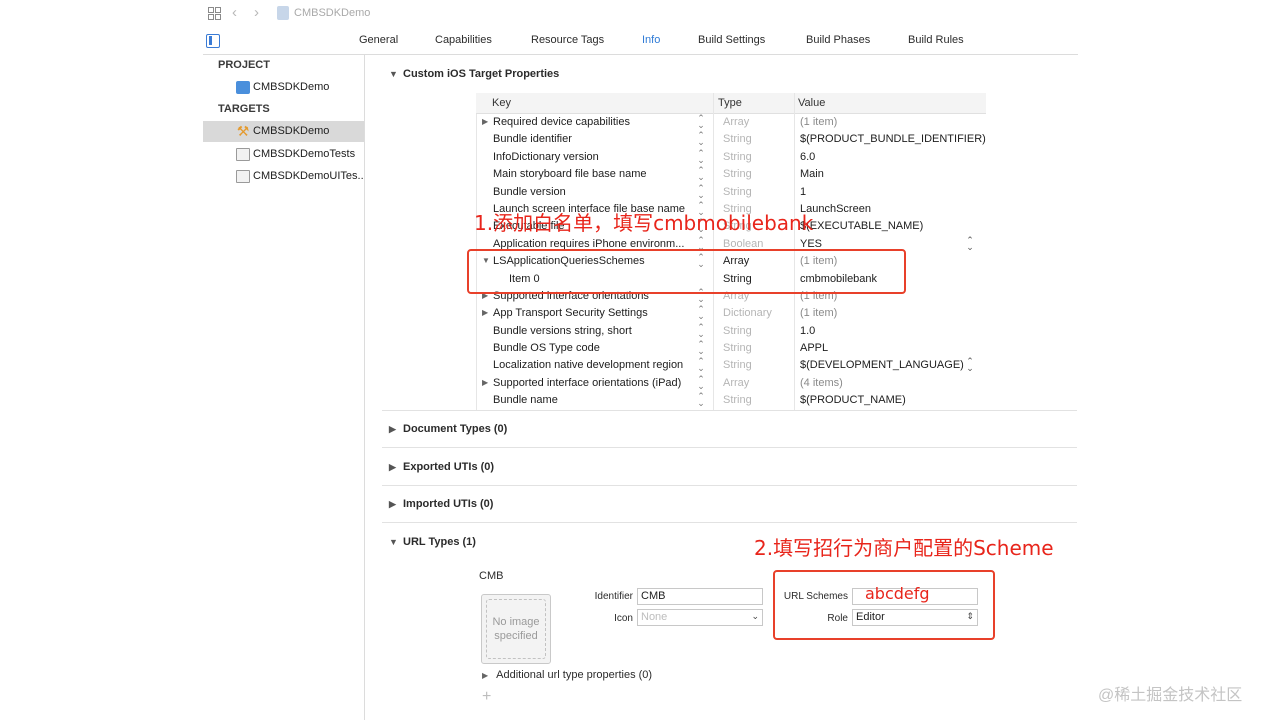 This screenshot has width=1280, height=720. What do you see at coordinates (441, 467) in the screenshot?
I see `section-exported-utis: ▶ Exported UTIs (0)` at bounding box center [441, 467].